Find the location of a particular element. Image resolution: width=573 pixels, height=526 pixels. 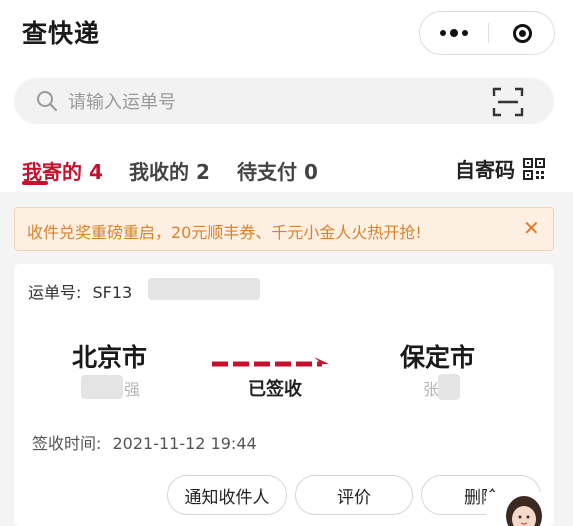

active-tab-indicator is located at coordinates (35, 183).